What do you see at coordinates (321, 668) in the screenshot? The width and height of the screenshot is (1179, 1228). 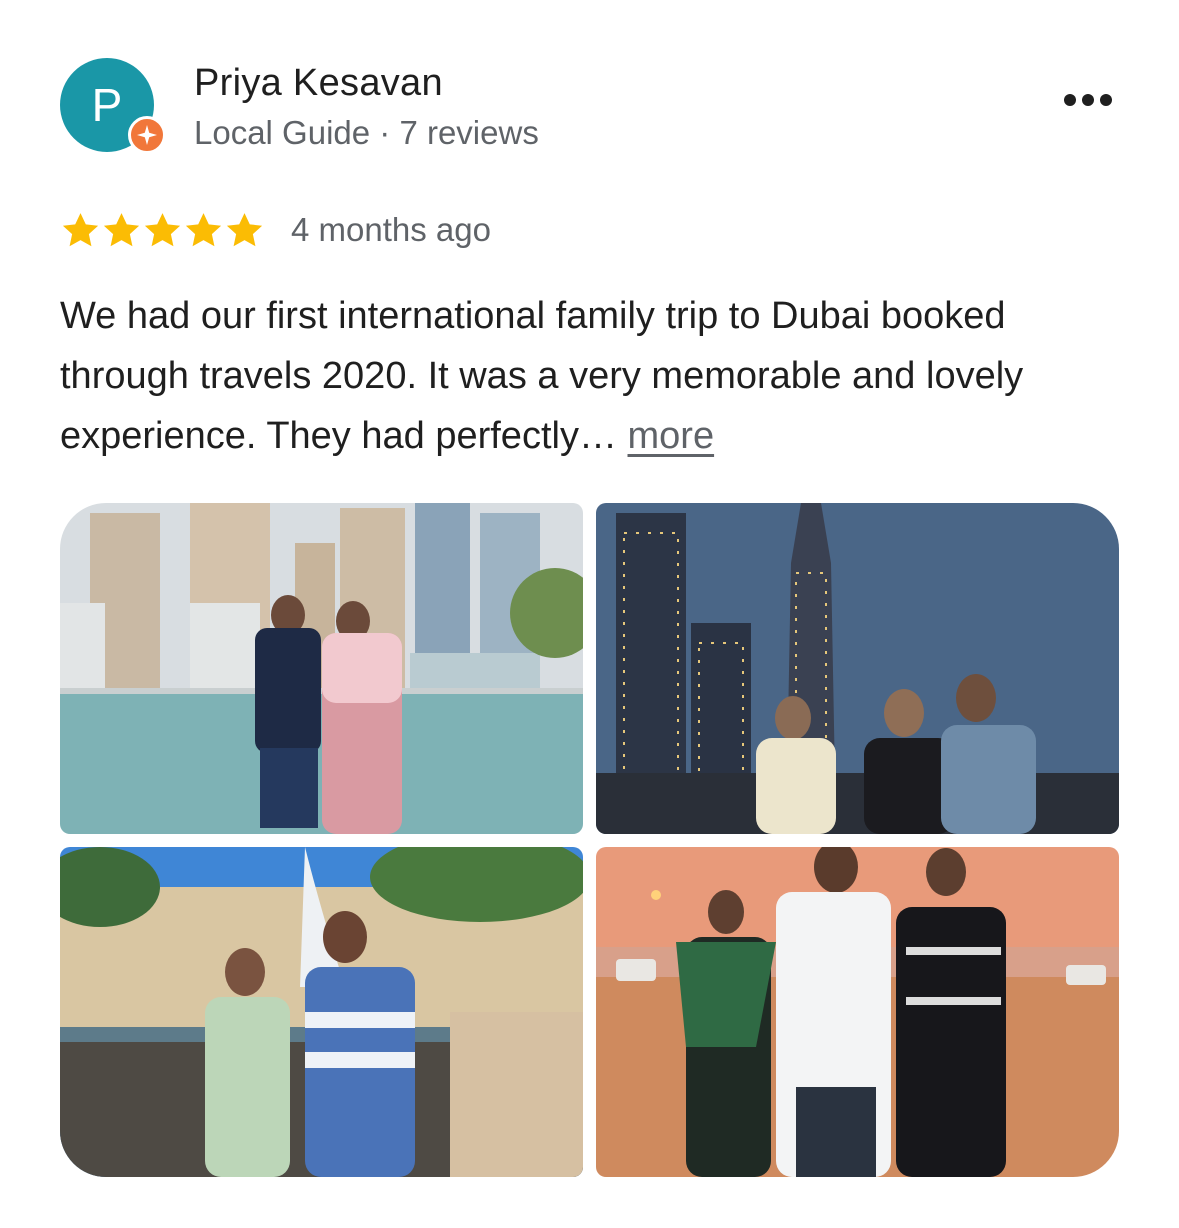 I see `marina-couple-photo` at bounding box center [321, 668].